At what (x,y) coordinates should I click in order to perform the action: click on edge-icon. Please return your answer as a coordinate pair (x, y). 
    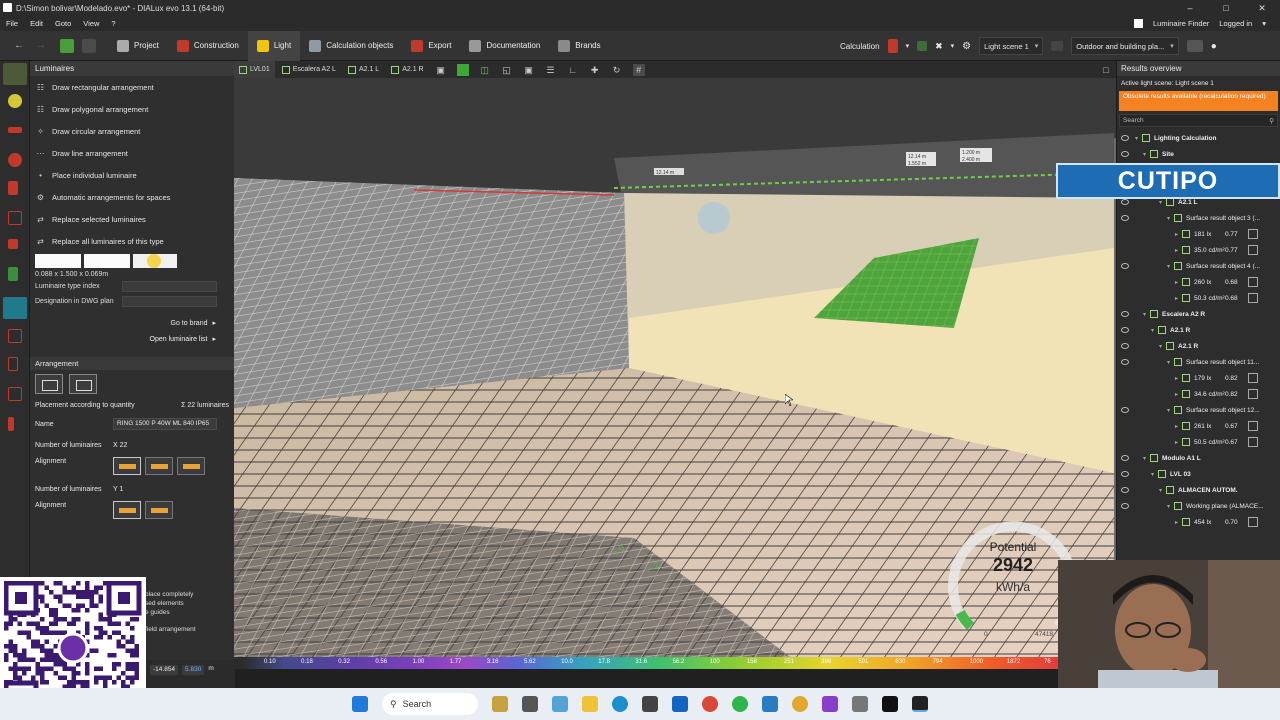
    Looking at the image, I should click on (620, 704).